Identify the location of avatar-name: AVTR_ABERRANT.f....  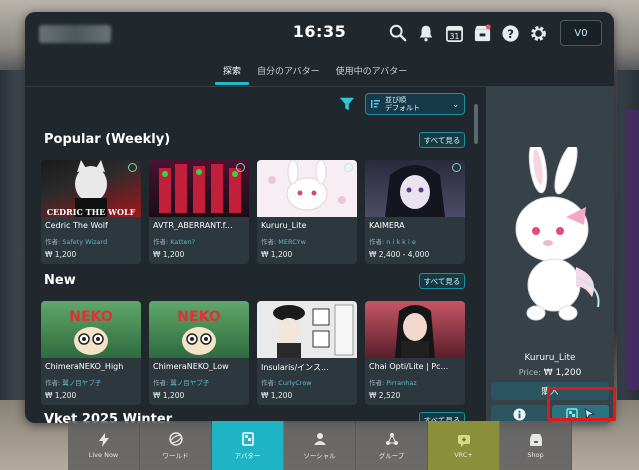
(193, 225).